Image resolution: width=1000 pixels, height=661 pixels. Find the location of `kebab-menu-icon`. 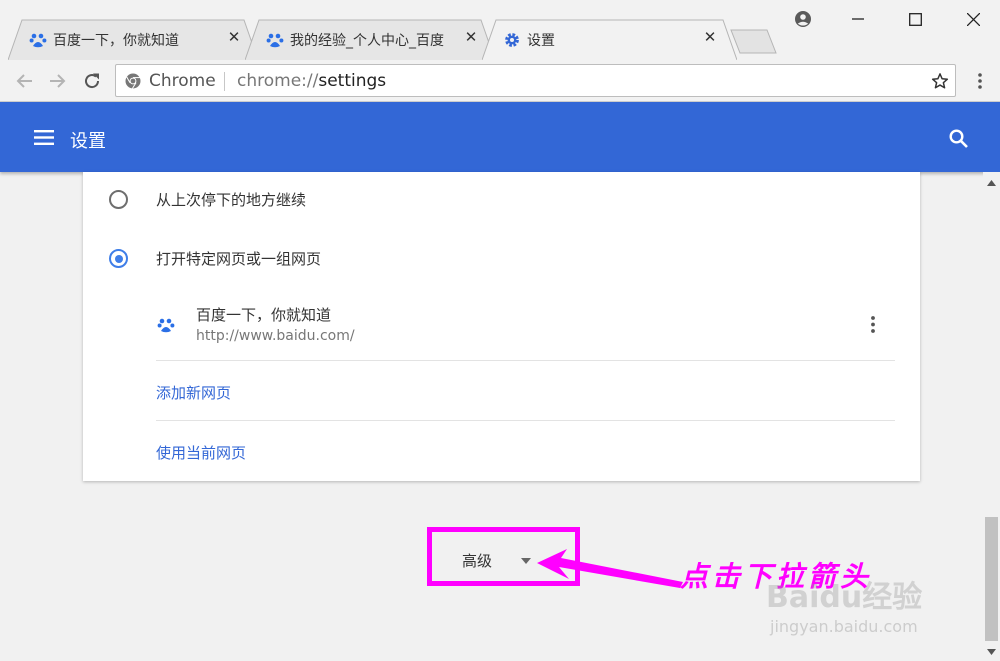

kebab-menu-icon is located at coordinates (980, 81).